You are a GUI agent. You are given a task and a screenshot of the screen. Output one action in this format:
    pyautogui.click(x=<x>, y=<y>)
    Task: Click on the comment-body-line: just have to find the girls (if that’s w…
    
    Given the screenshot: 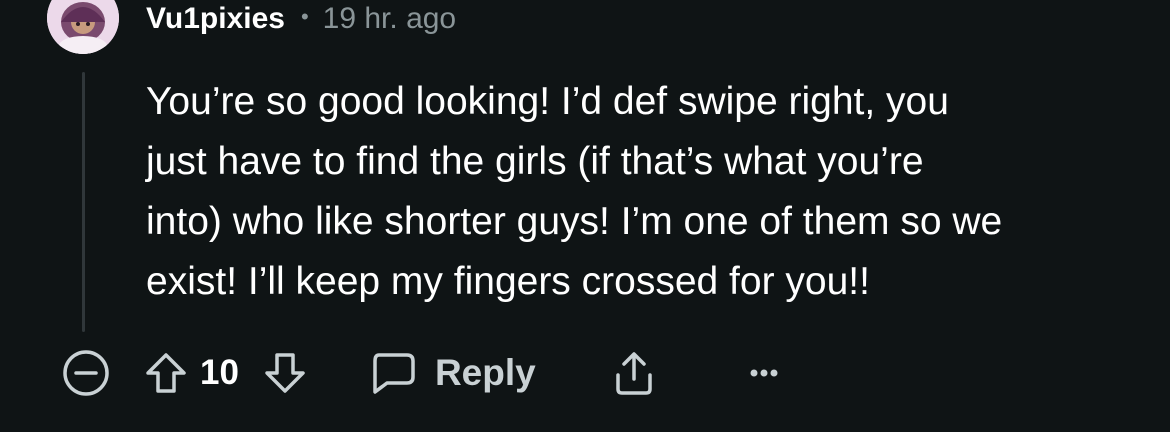 What is the action you would take?
    pyautogui.click(x=535, y=161)
    